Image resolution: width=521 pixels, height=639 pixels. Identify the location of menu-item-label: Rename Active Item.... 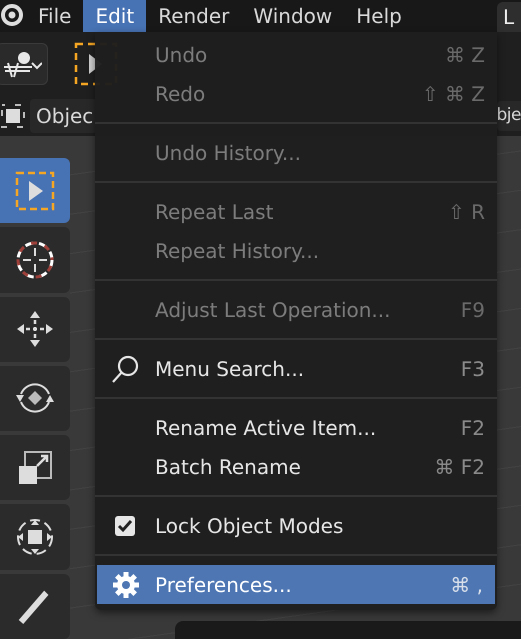
(265, 428).